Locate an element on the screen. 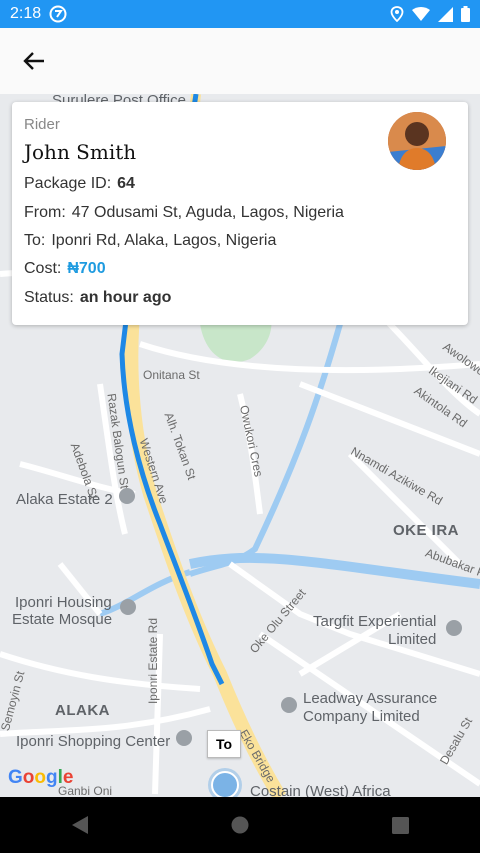  back-button is located at coordinates (34, 61).